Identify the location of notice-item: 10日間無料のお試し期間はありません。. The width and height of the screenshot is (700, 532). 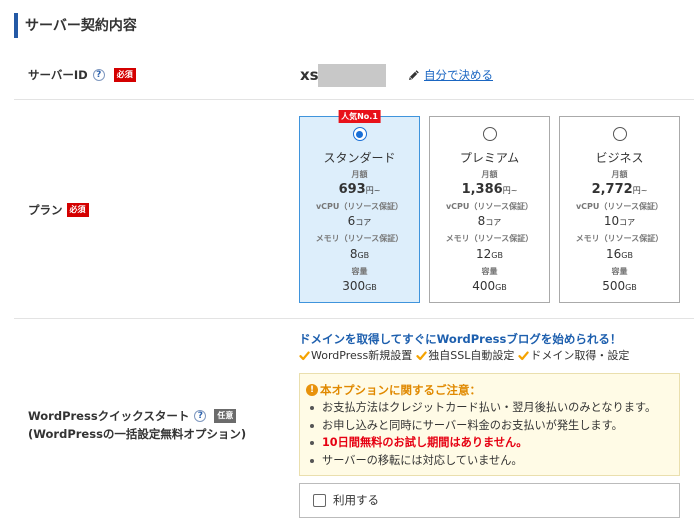
(478, 443).